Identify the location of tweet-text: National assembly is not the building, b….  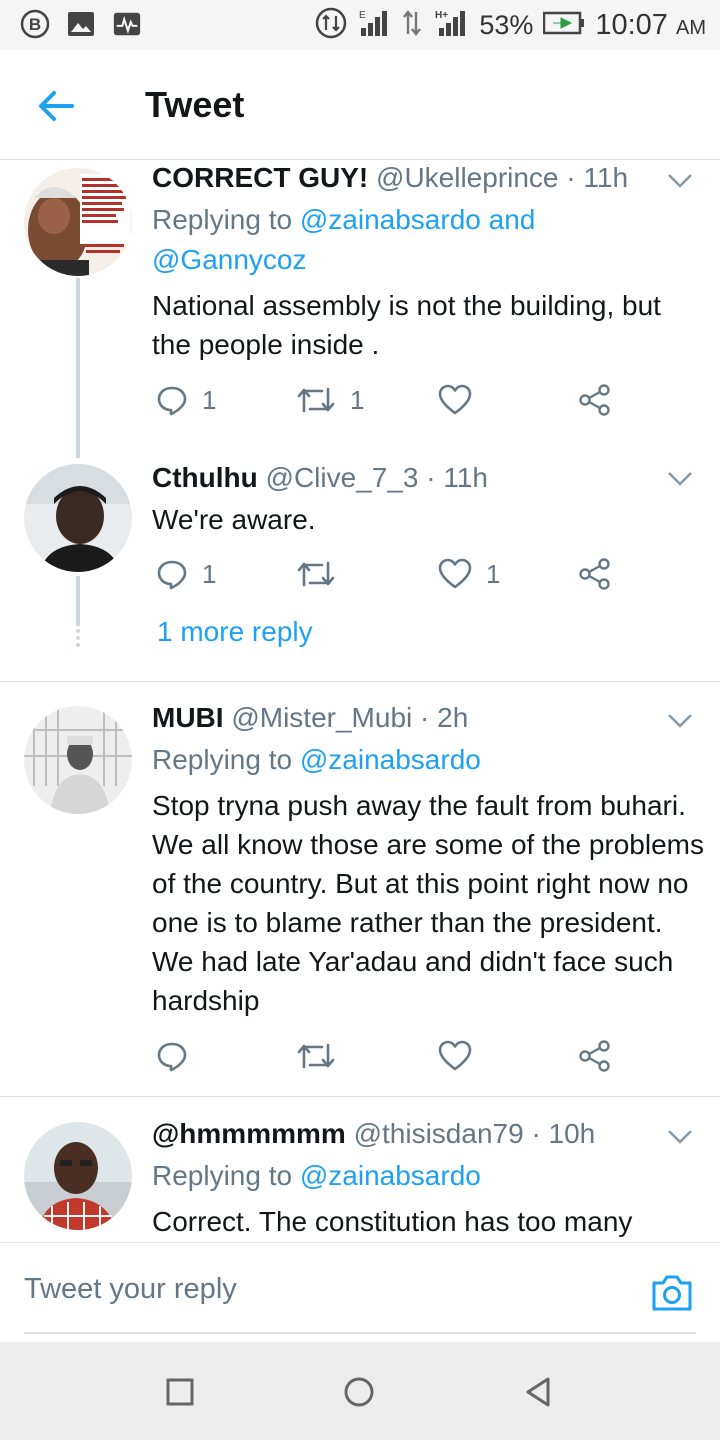
(406, 325).